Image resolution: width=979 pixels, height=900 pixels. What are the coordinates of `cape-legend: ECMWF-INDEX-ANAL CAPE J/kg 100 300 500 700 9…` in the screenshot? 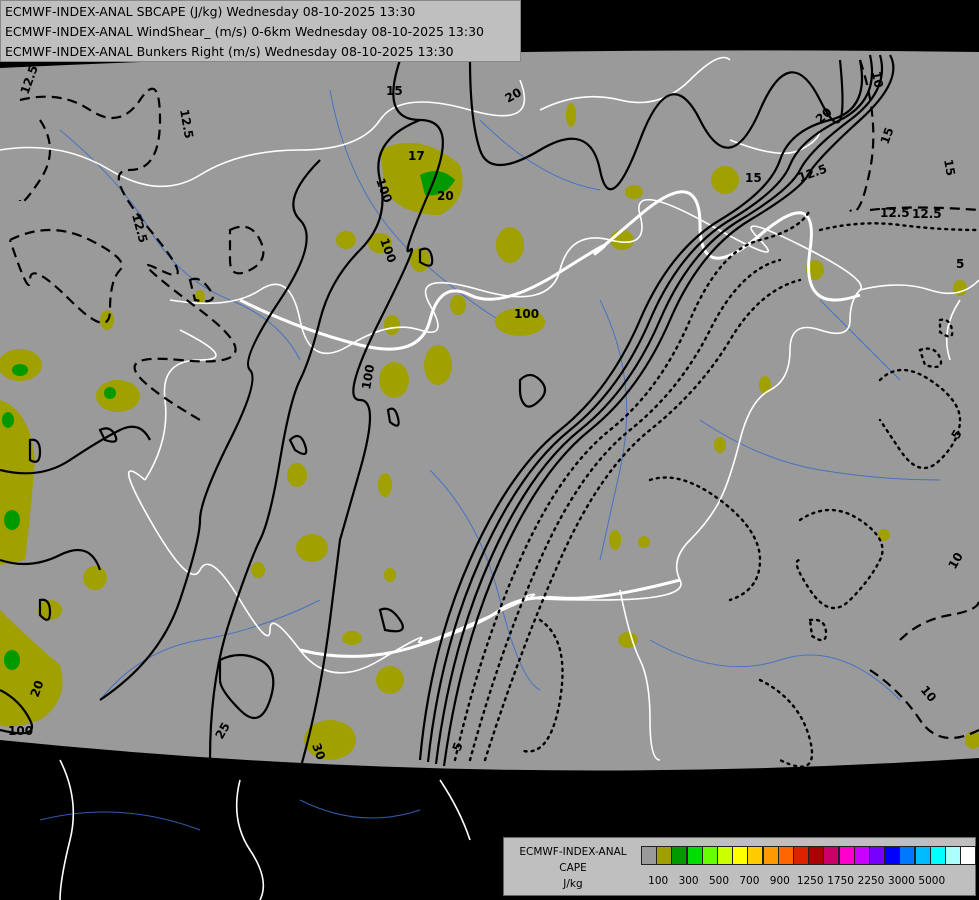 It's located at (740, 866).